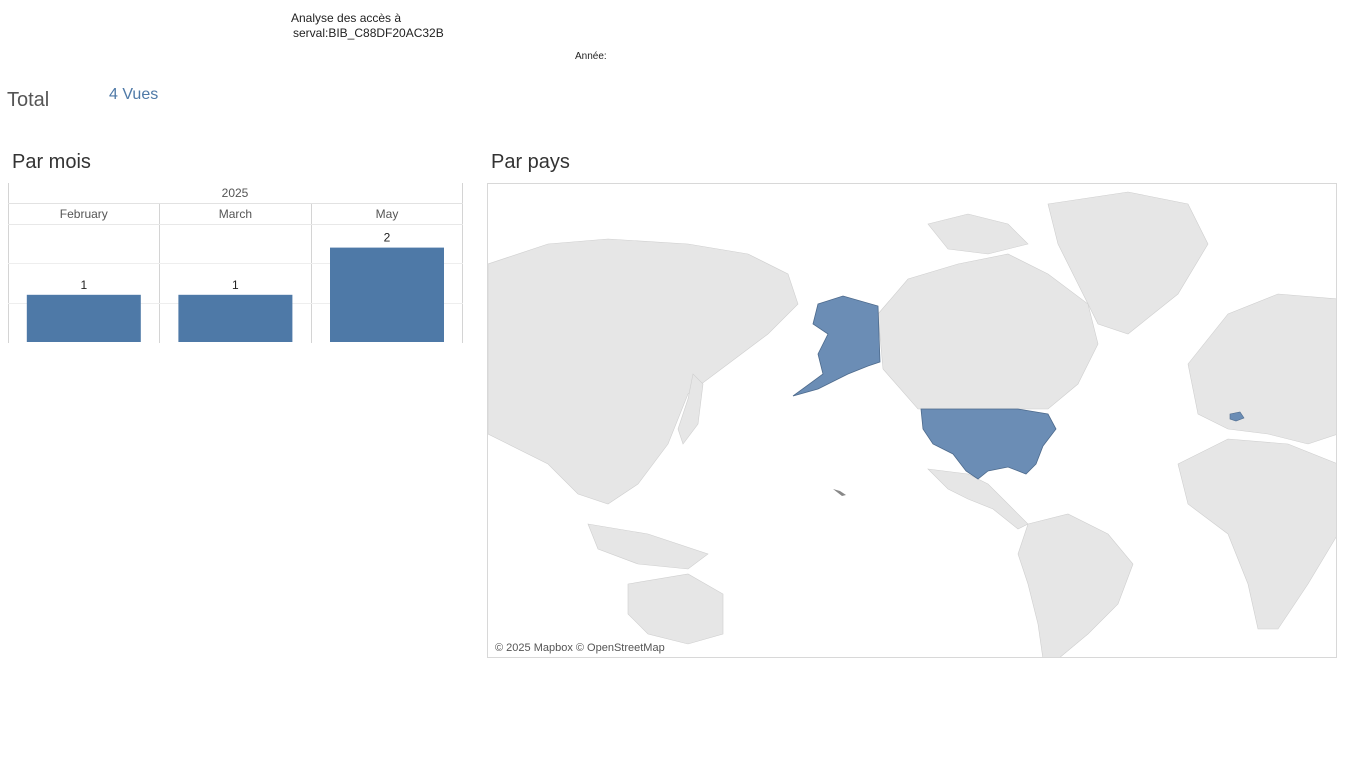  What do you see at coordinates (836, 346) in the screenshot?
I see `alaska-shape` at bounding box center [836, 346].